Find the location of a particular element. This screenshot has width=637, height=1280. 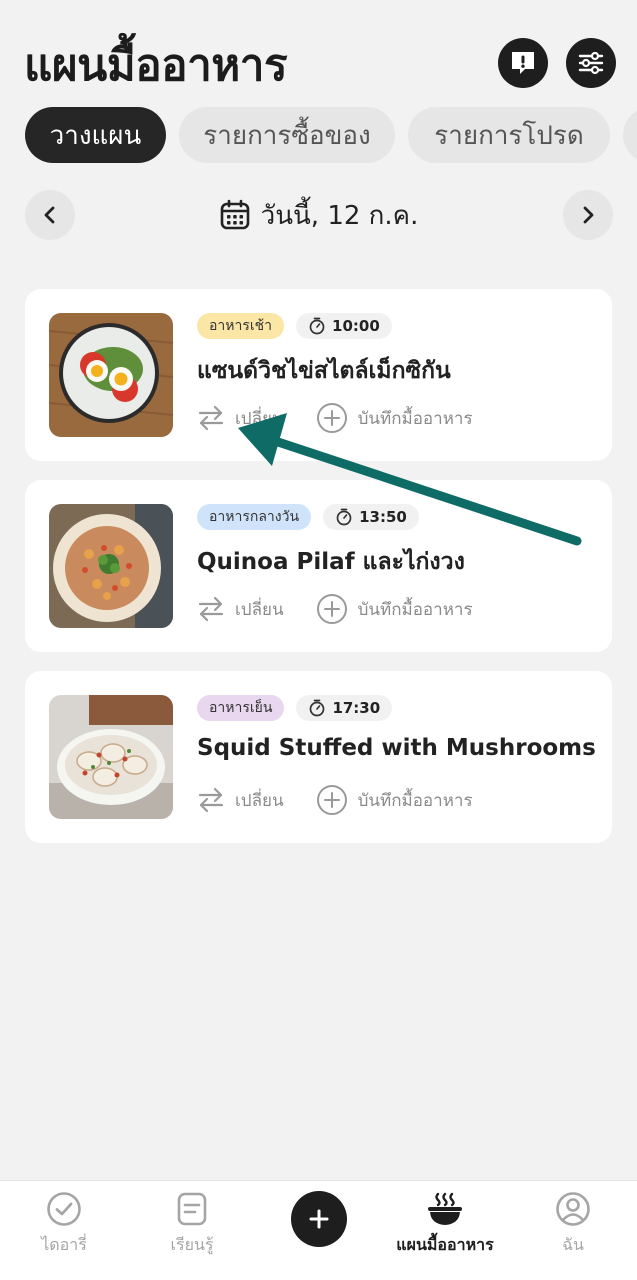

meal-badges: อาหารกลางวัน 13:50 is located at coordinates (308, 517).